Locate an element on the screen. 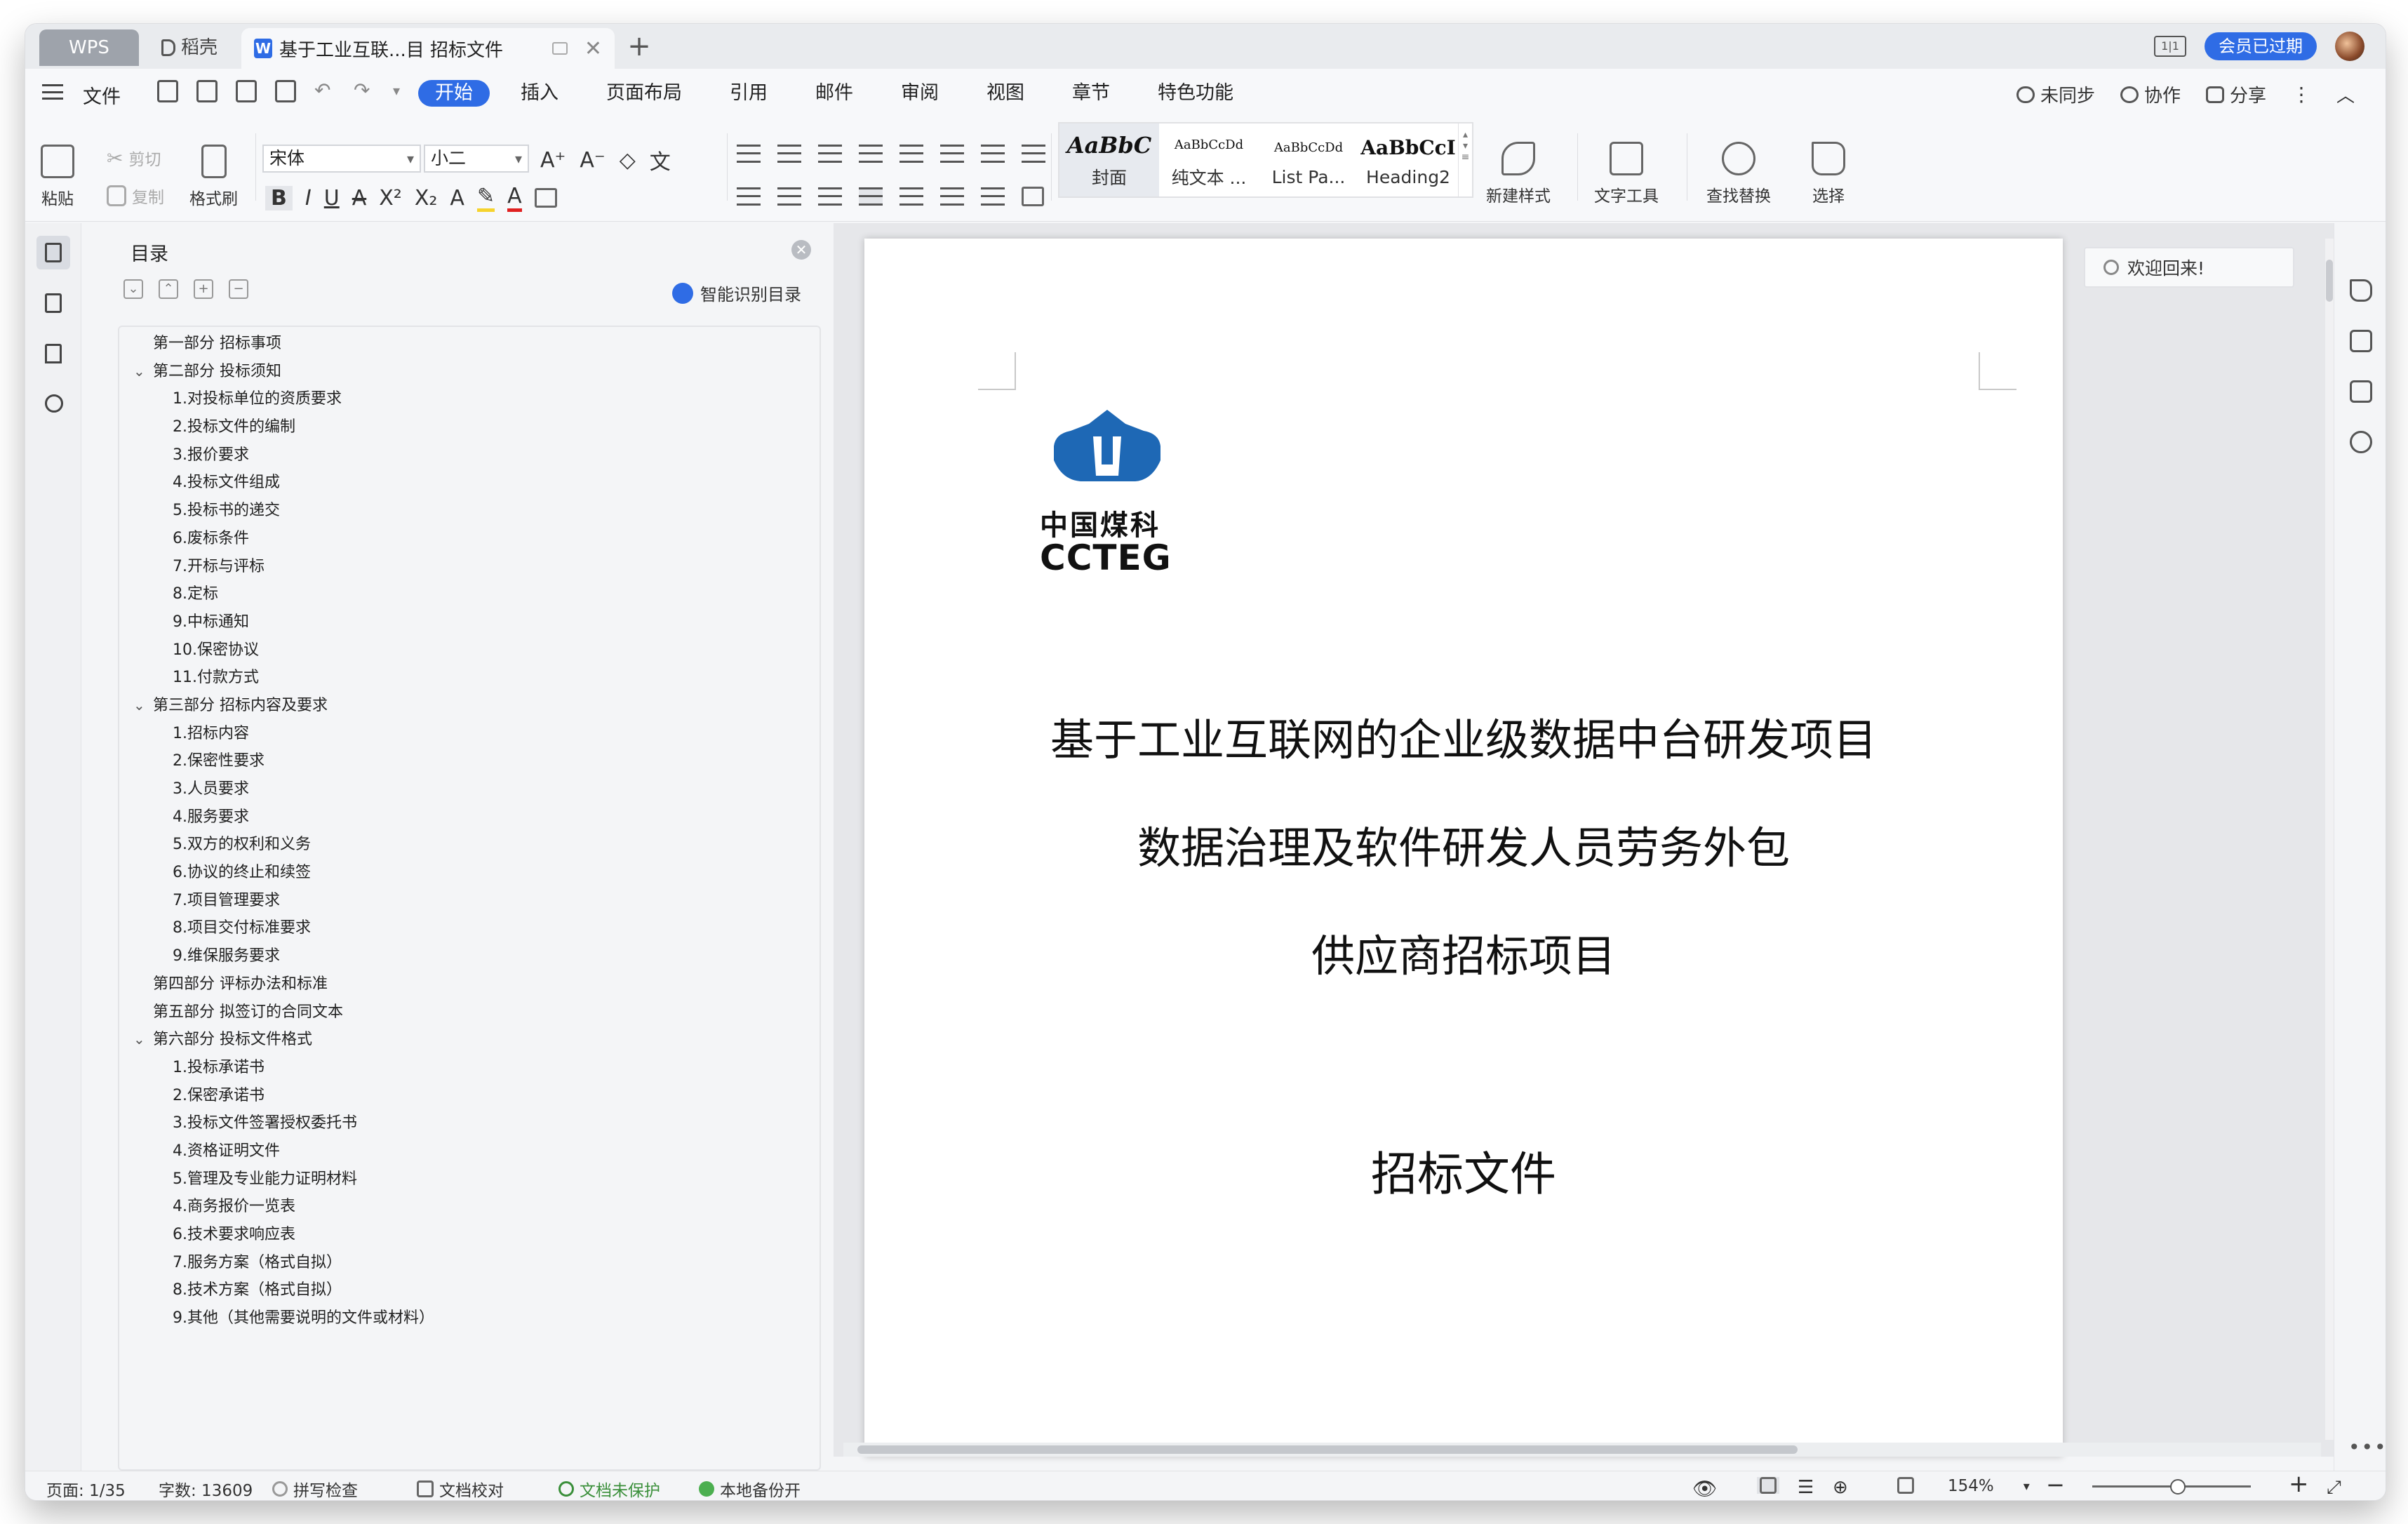 The width and height of the screenshot is (2408, 1524). toc-item: 第一部分 招标事项 is located at coordinates (469, 344).